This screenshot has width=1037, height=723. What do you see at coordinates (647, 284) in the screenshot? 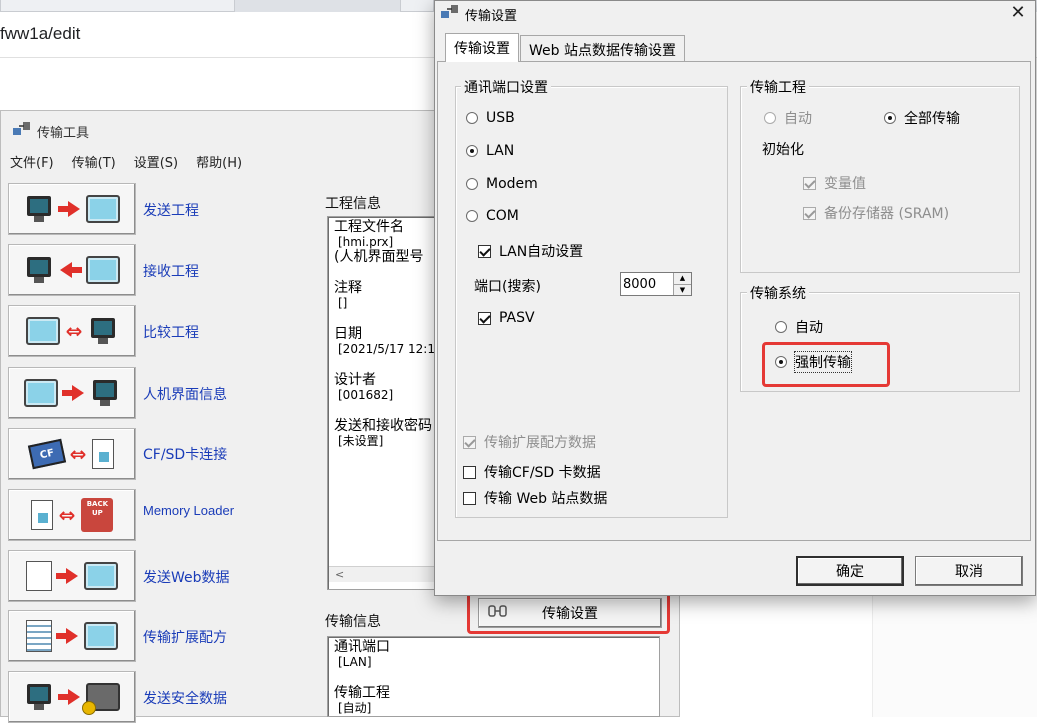
I see `port-input` at bounding box center [647, 284].